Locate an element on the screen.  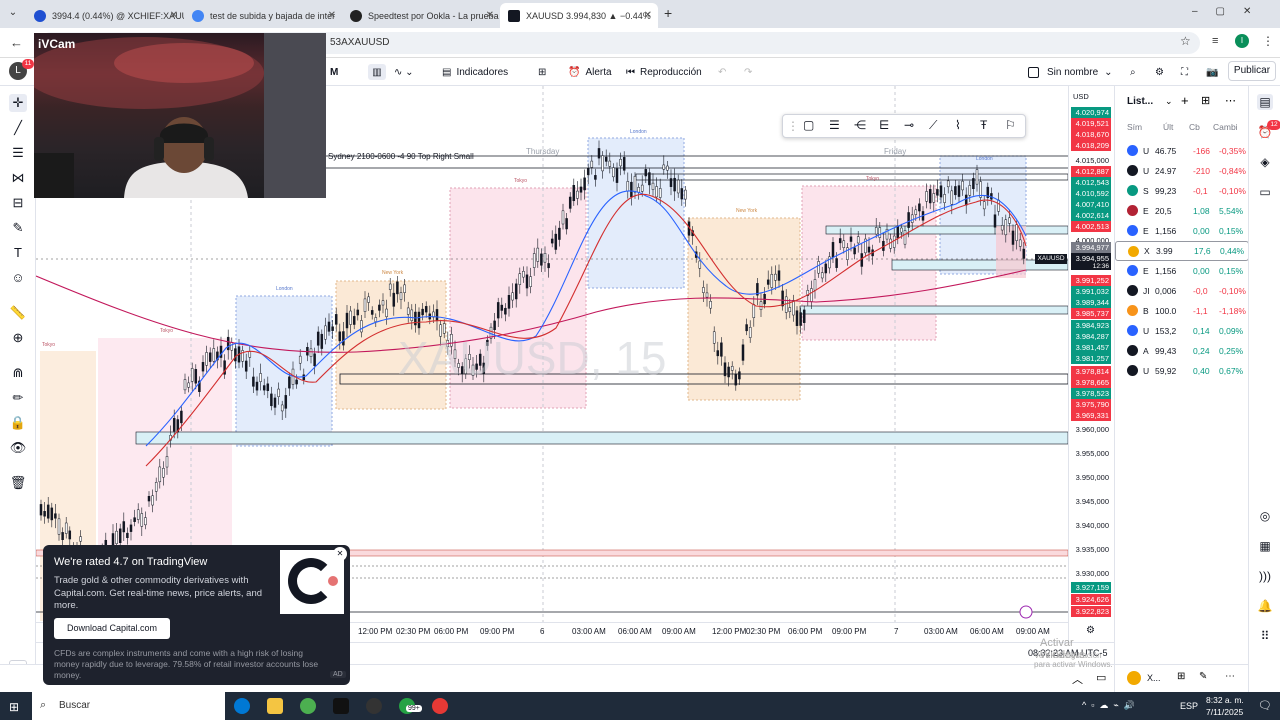
drag-handle-icon: ⋮ is located at coordinates (793, 126).